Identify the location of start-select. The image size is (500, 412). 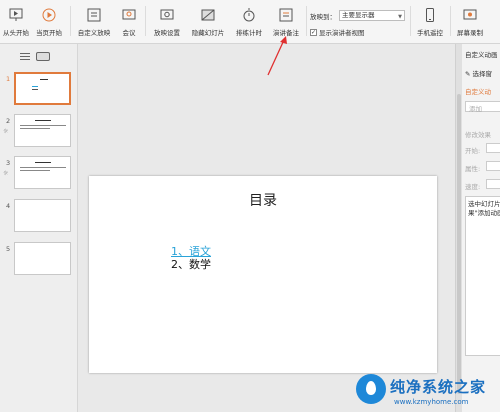
(493, 148).